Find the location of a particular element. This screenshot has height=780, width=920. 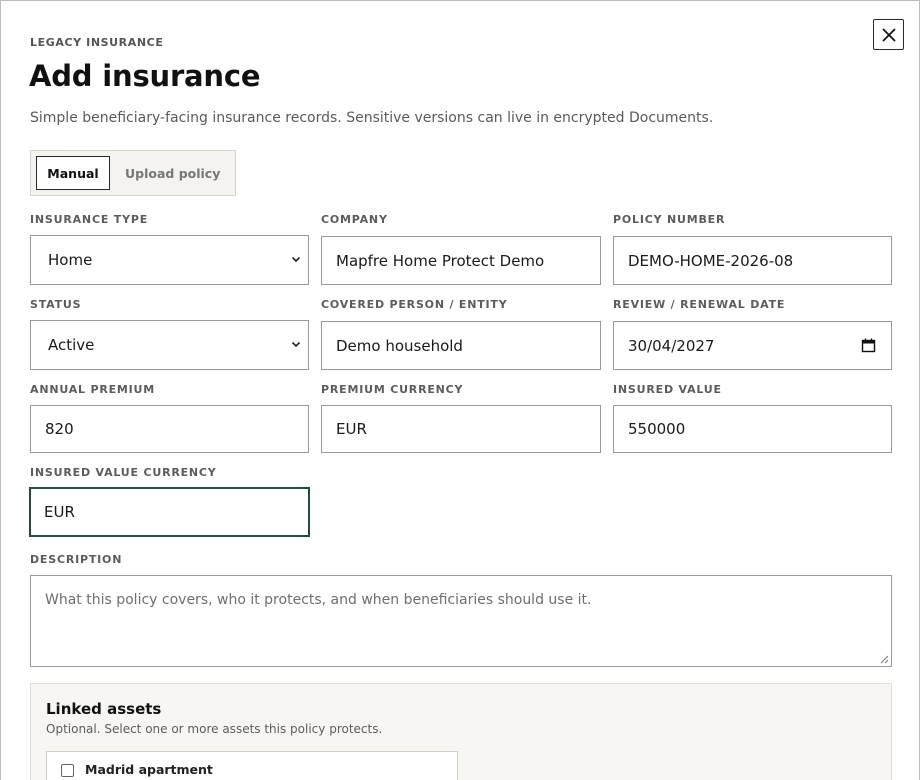

close-icon is located at coordinates (888, 34).